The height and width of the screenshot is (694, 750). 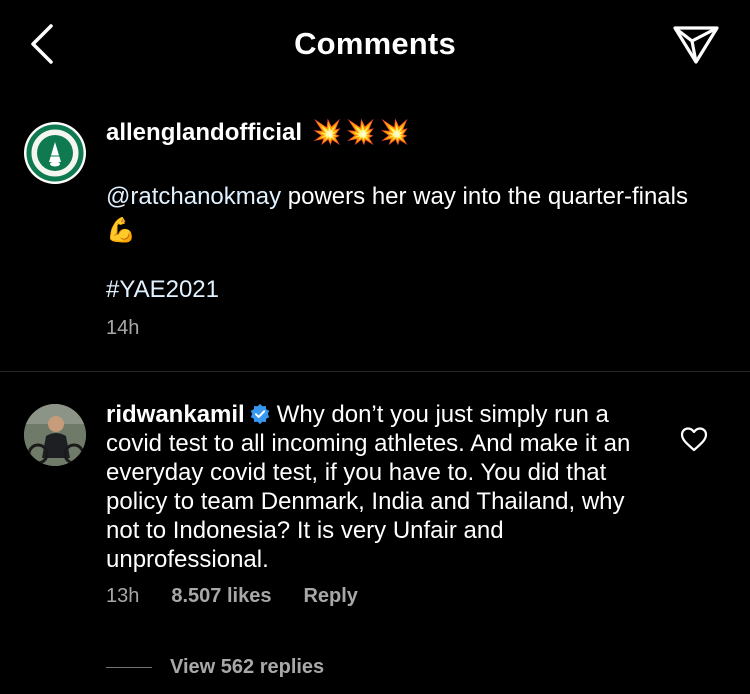 What do you see at coordinates (193, 196) in the screenshot?
I see `mention-link: @ratchanokmay` at bounding box center [193, 196].